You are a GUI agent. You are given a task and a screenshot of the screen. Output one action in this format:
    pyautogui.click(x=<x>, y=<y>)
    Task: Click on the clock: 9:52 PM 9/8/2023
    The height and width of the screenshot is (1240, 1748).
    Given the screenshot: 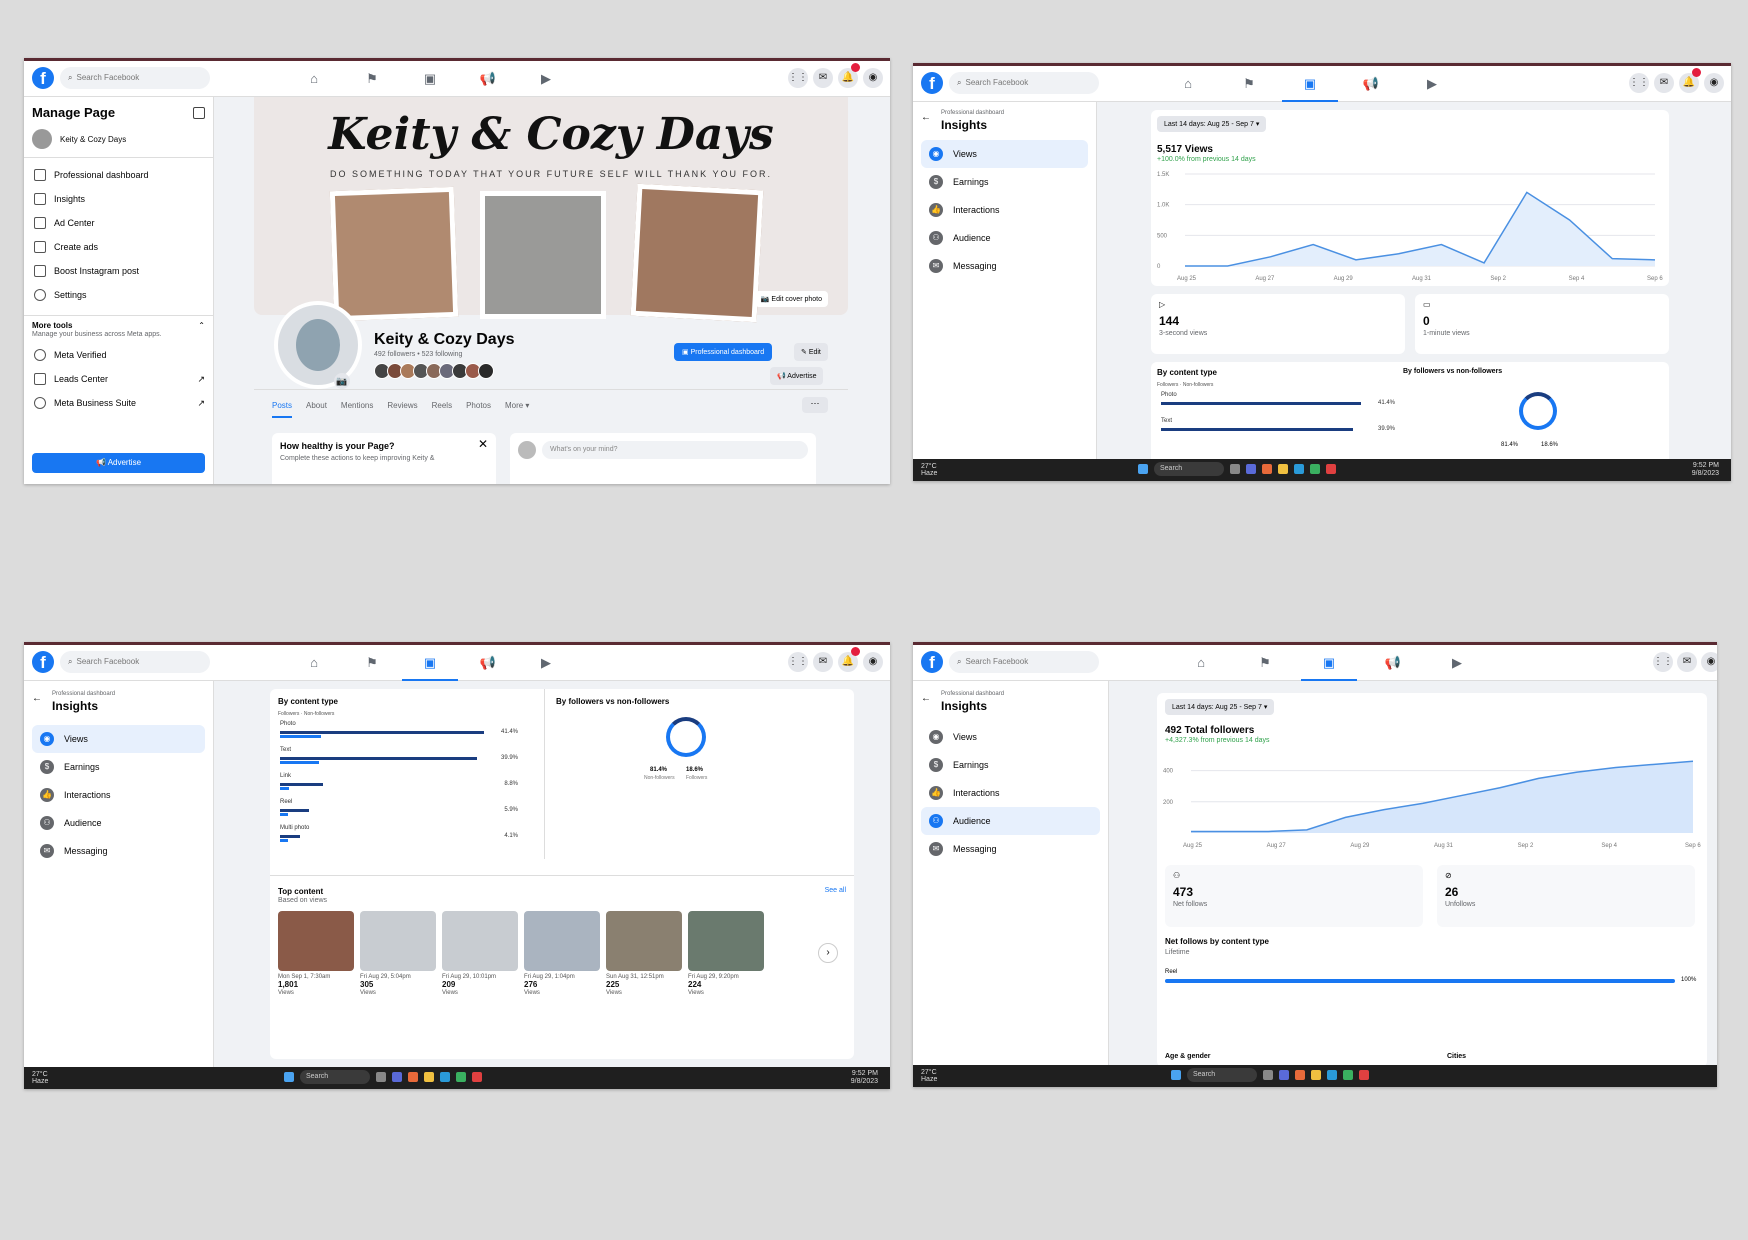 What is the action you would take?
    pyautogui.click(x=864, y=1078)
    